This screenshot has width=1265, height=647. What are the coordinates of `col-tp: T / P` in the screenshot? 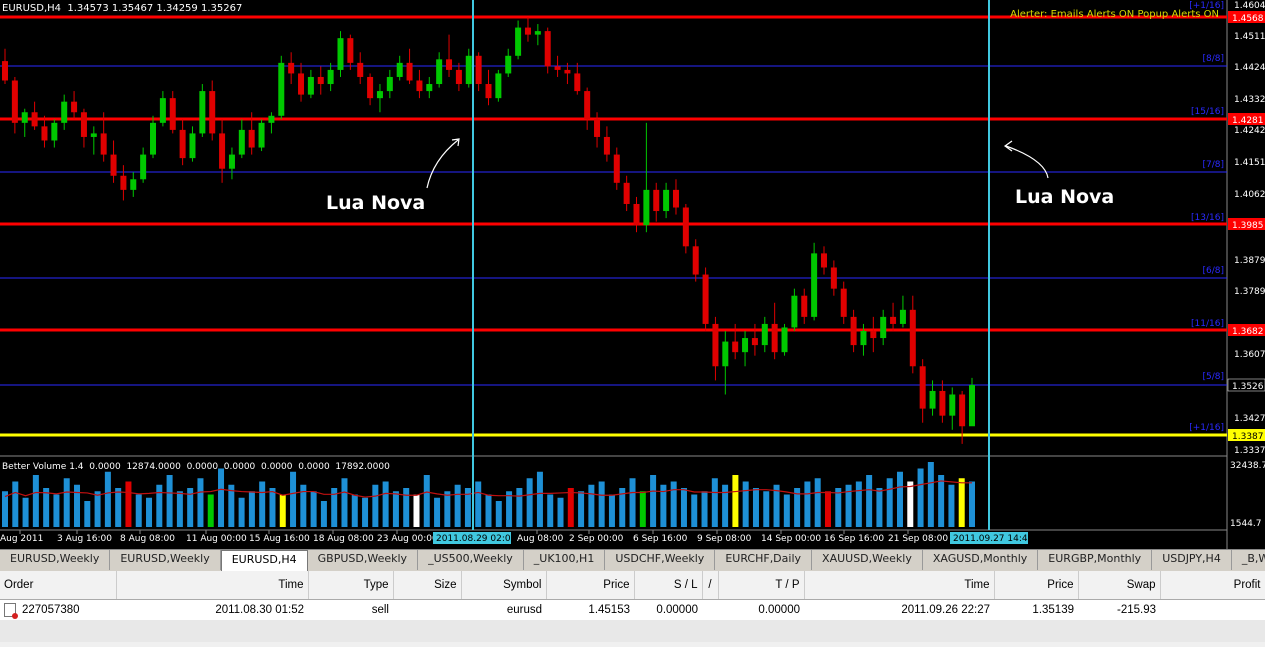 It's located at (761, 585).